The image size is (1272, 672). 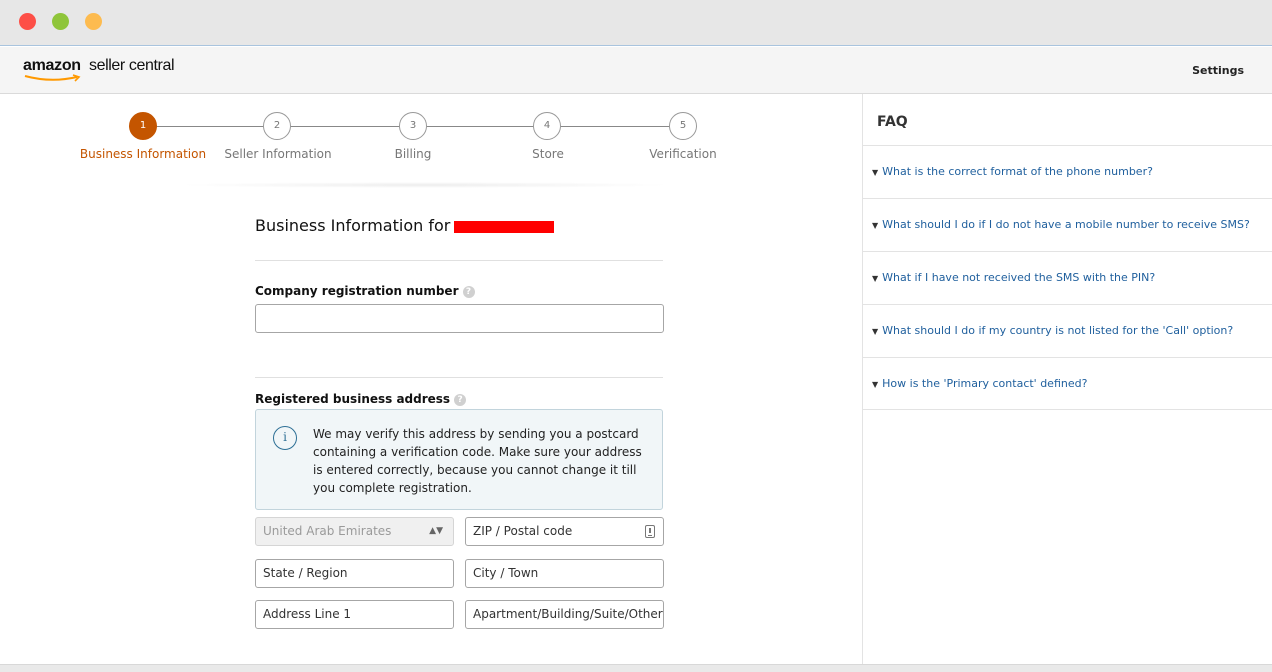 I want to click on step-3-circle: 3, so click(x=413, y=126).